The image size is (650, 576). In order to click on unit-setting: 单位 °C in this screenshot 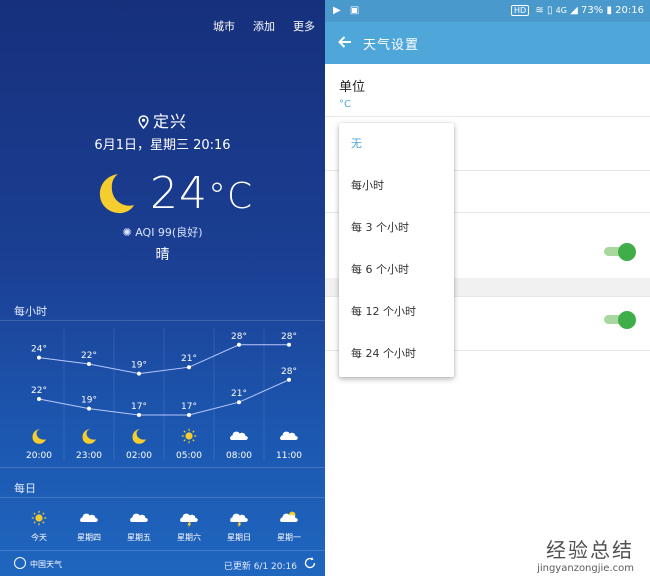, I will do `click(352, 93)`.